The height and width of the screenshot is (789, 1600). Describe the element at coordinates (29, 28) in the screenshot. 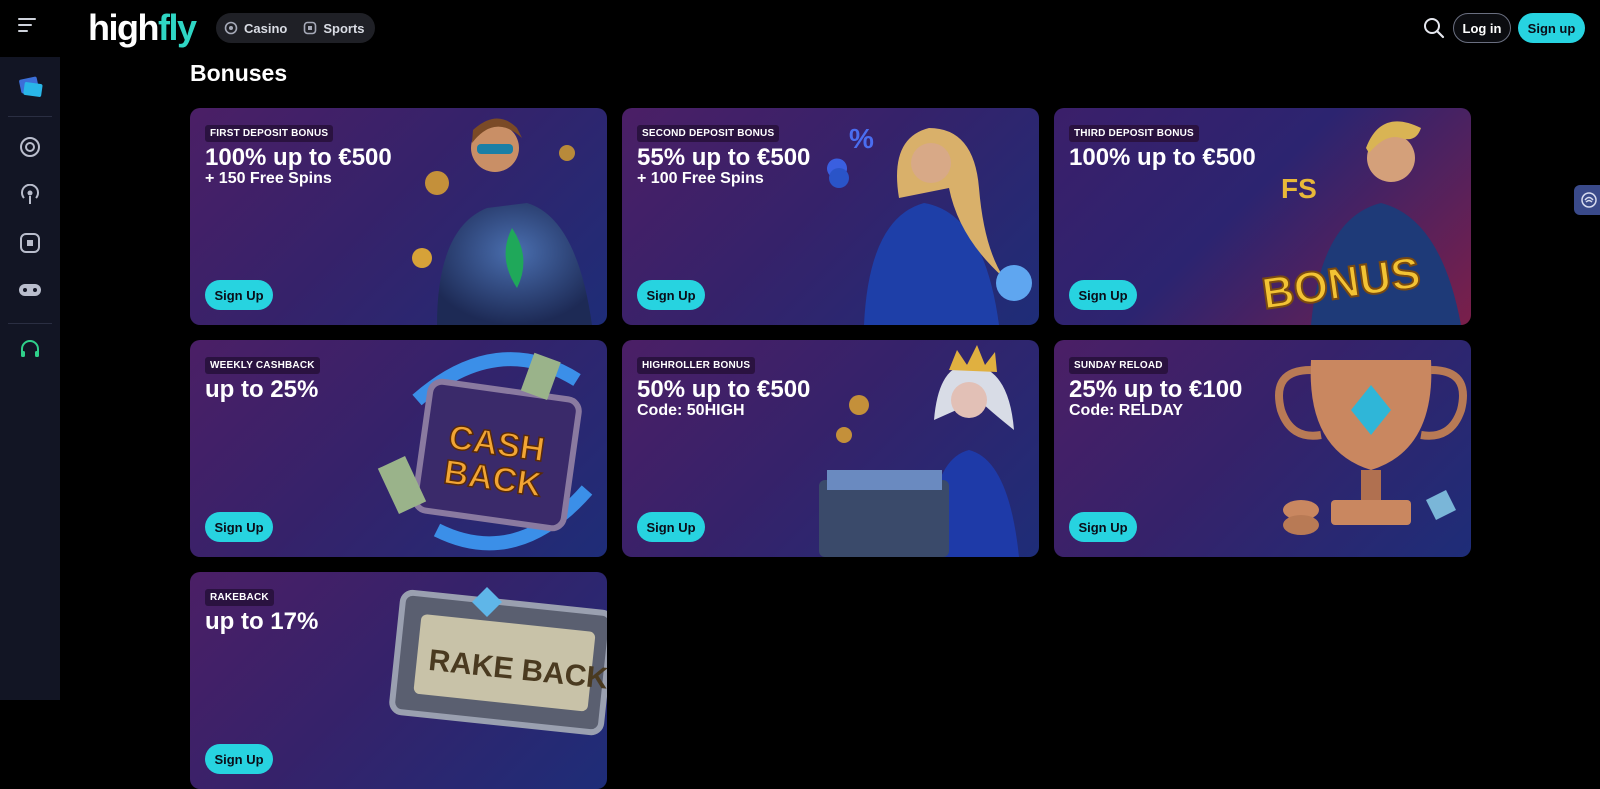

I see `hamburger-menu-icon` at that location.